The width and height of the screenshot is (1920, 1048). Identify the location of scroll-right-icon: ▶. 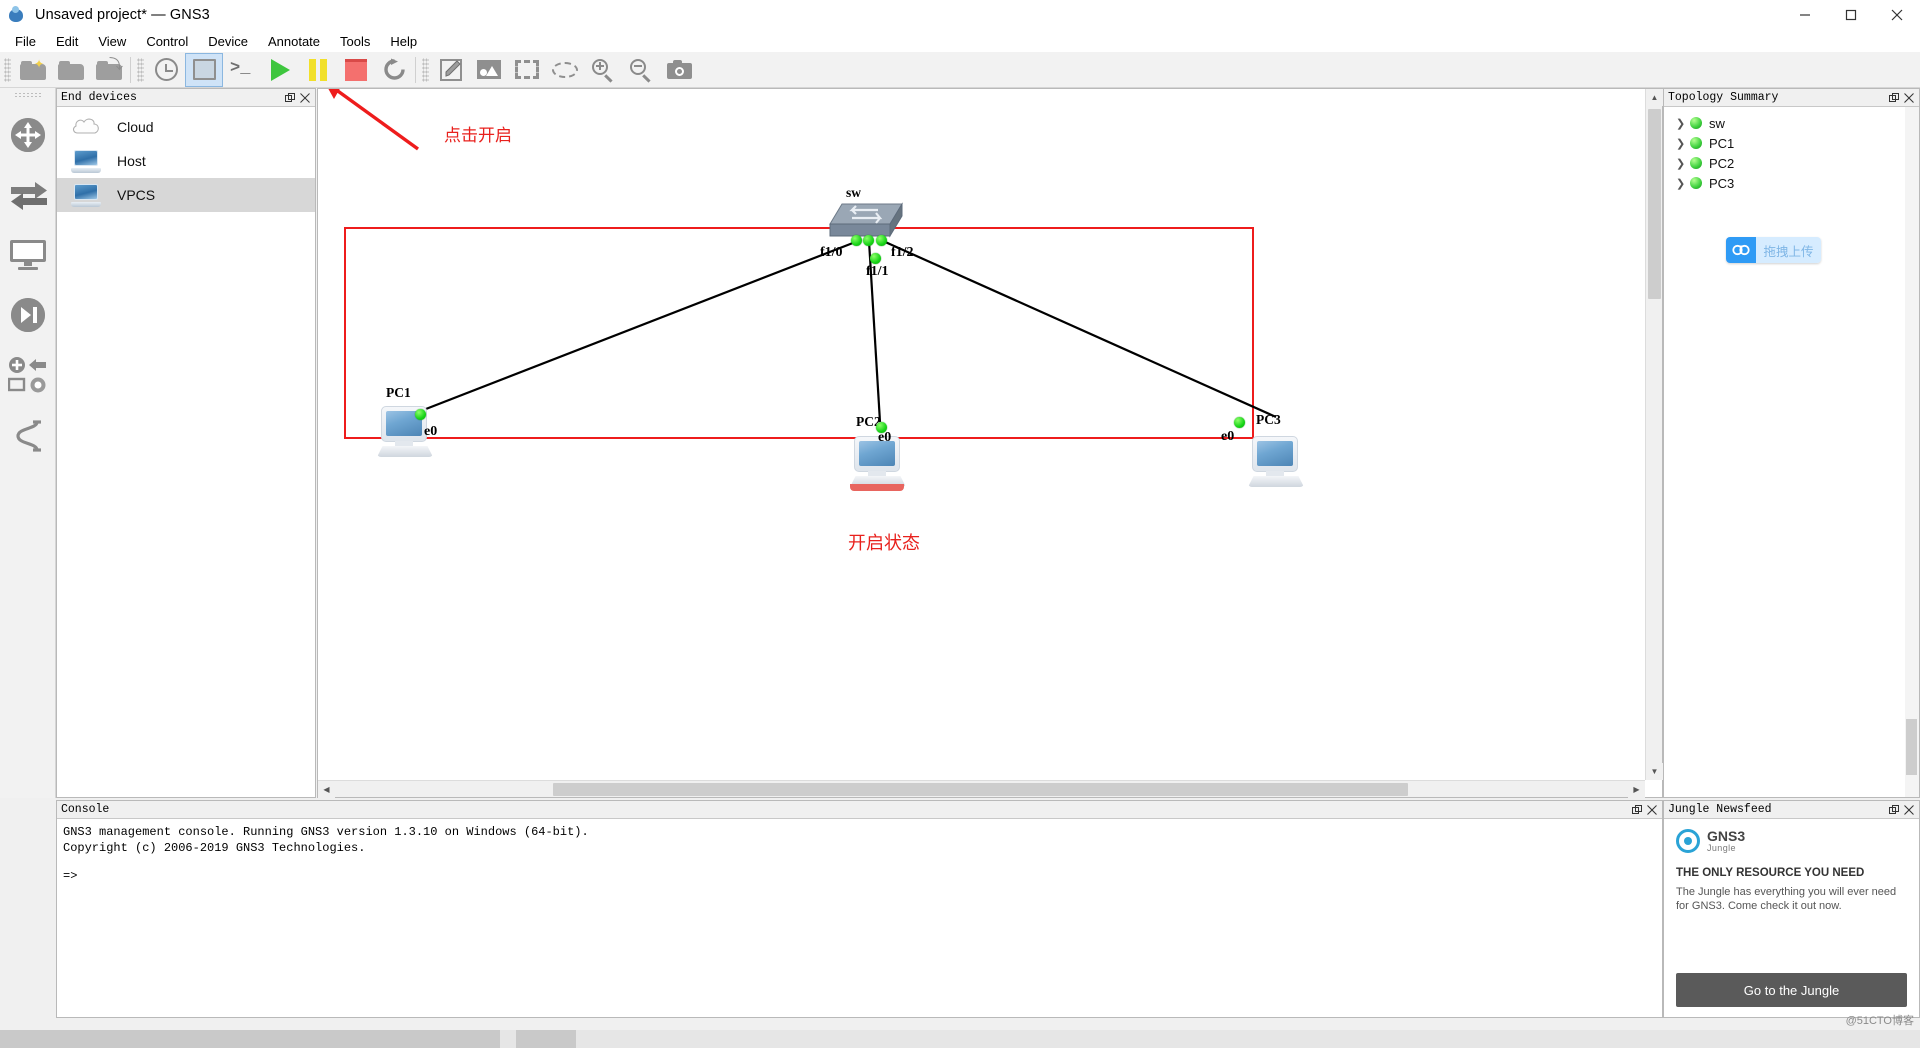
(1636, 789).